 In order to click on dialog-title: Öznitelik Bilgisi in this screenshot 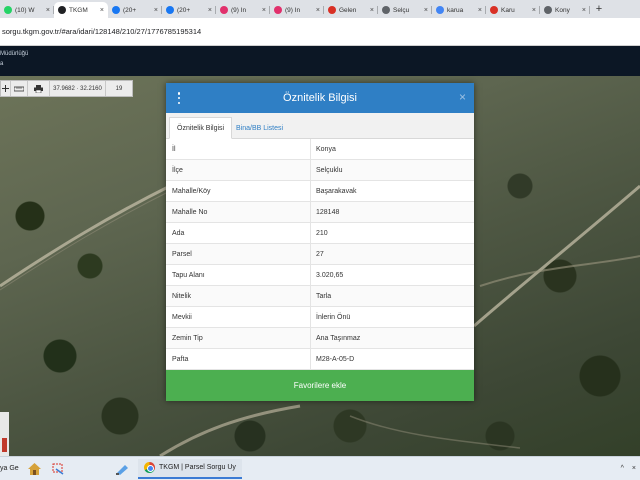, I will do `click(320, 98)`.